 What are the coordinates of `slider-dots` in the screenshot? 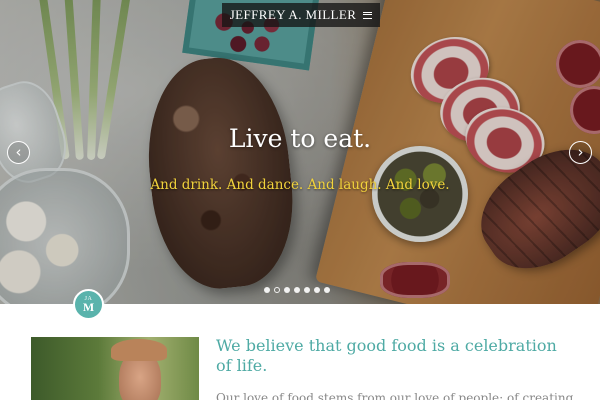 It's located at (297, 290).